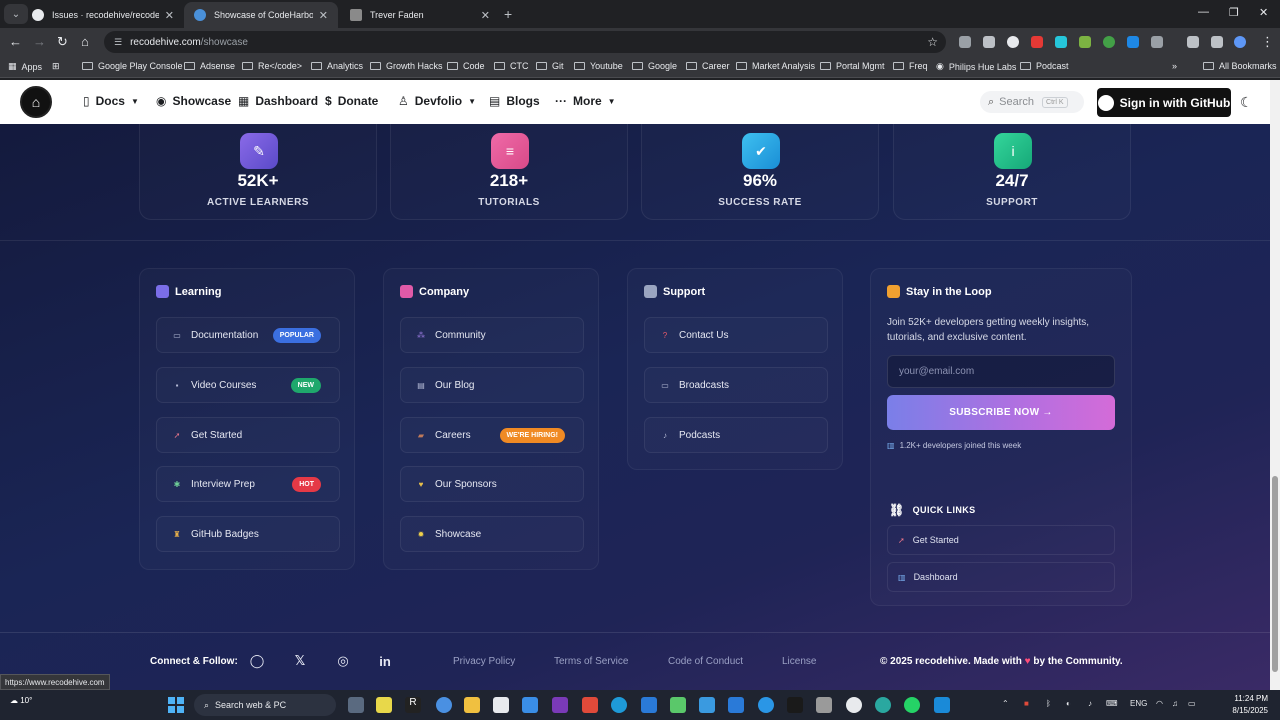  What do you see at coordinates (261, 15) in the screenshot?
I see `browser-tab-active: Showcase of CodeHarborHub | ✕` at bounding box center [261, 15].